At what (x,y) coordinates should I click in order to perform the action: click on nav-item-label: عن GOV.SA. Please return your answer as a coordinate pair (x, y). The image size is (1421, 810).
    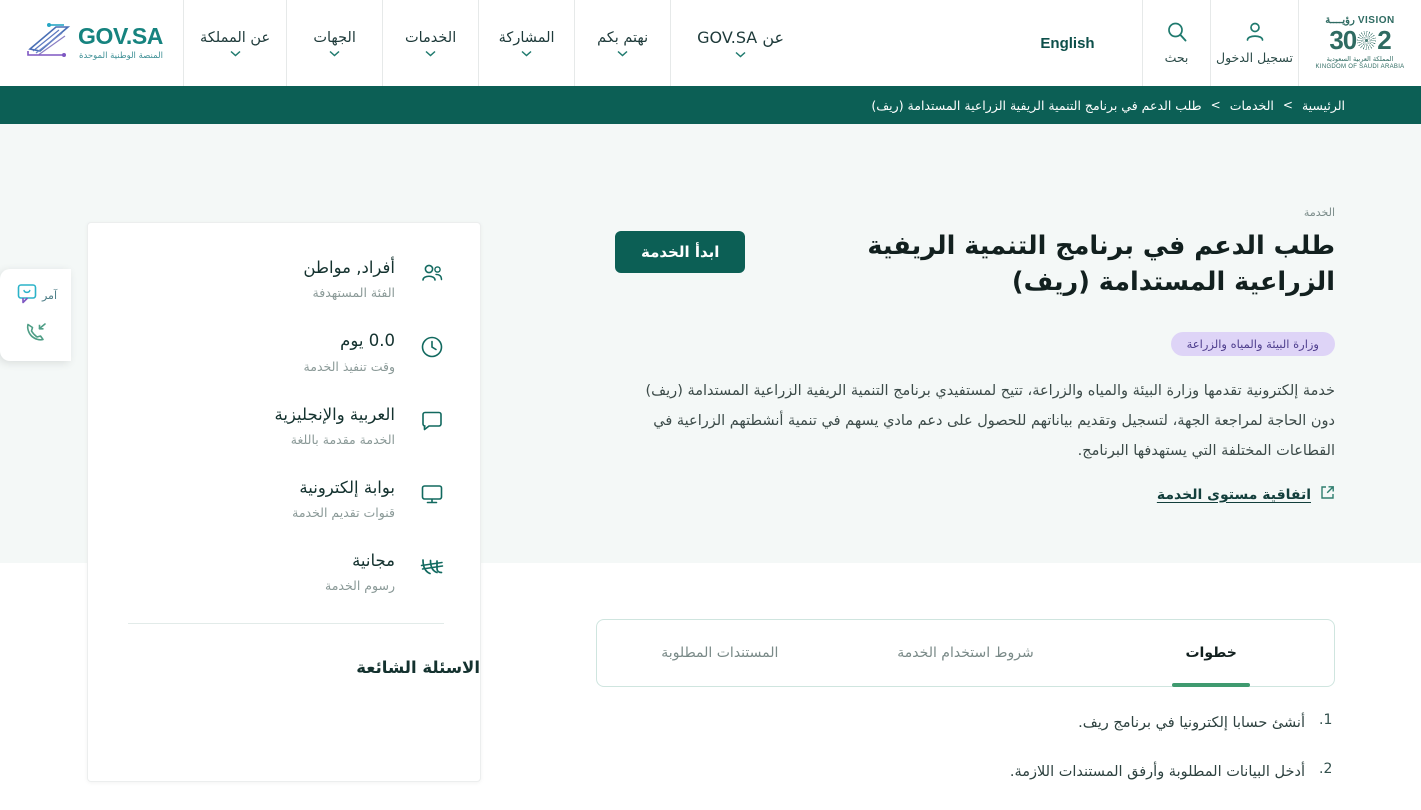
    Looking at the image, I should click on (741, 37).